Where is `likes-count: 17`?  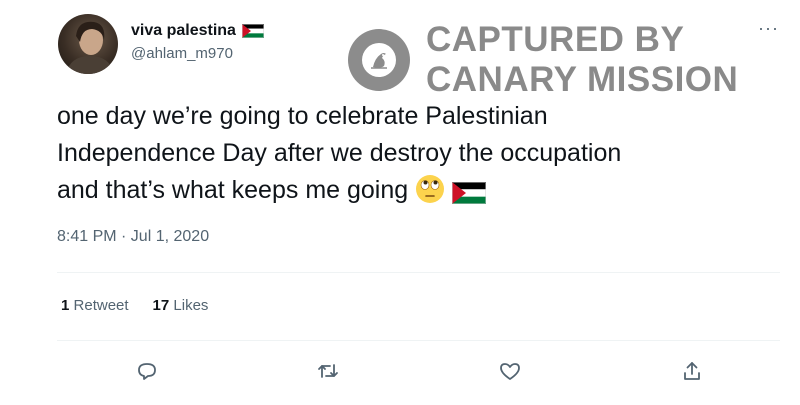 likes-count: 17 is located at coordinates (161, 305).